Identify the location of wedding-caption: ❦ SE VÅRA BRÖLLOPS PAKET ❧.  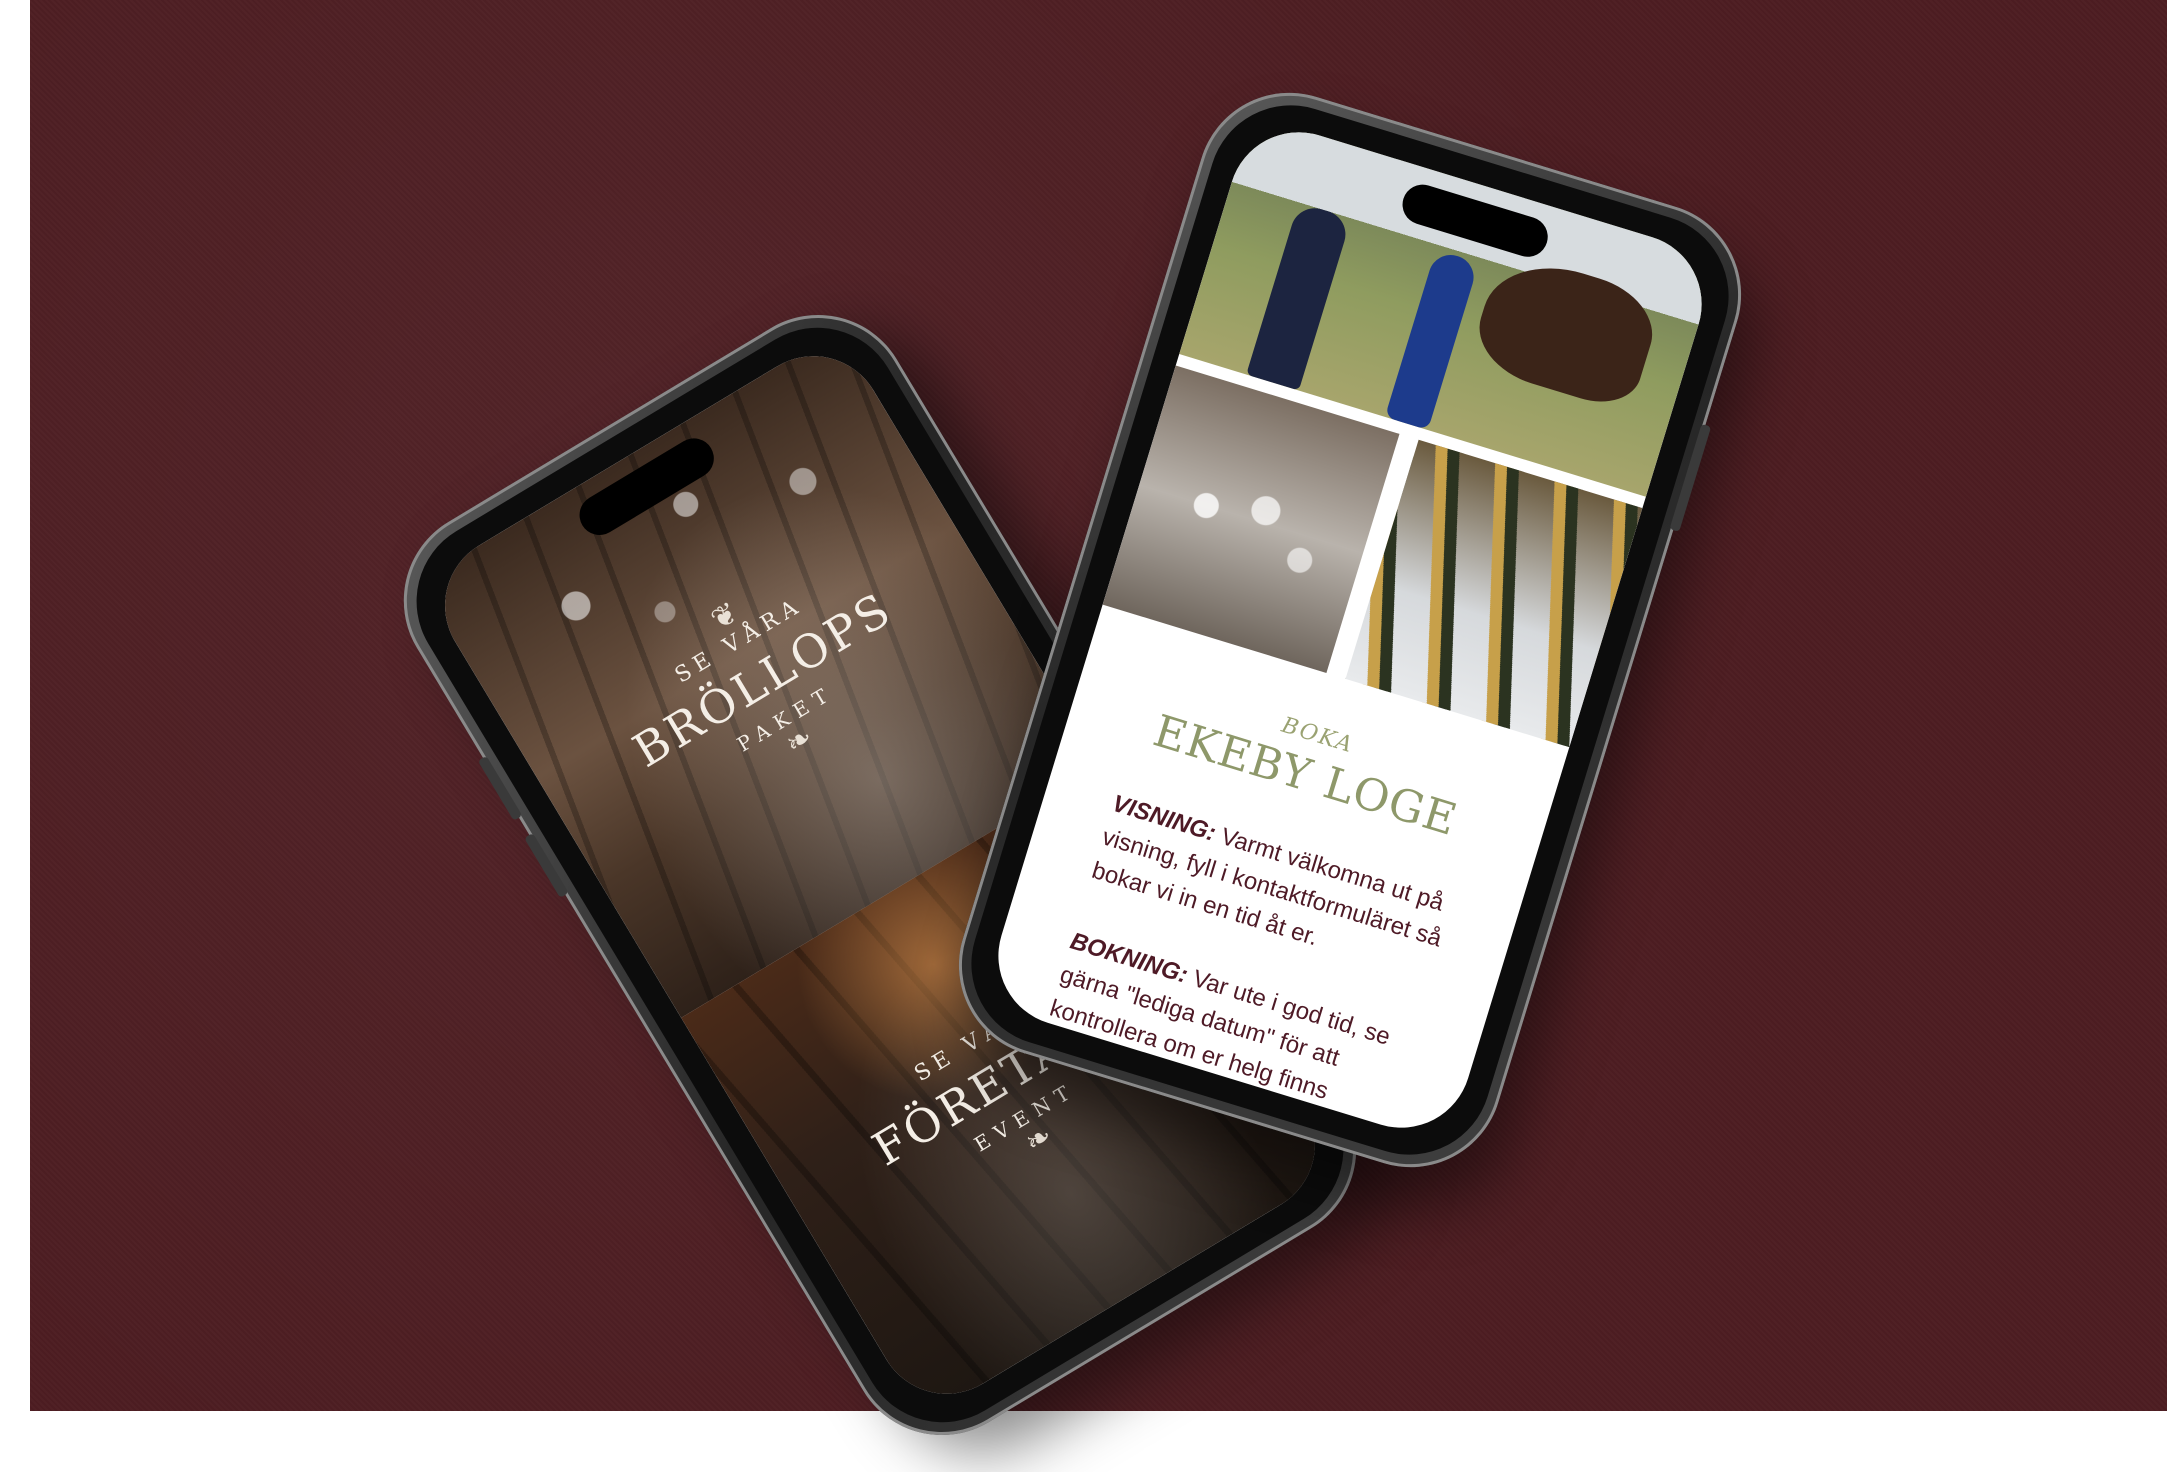
(762, 678).